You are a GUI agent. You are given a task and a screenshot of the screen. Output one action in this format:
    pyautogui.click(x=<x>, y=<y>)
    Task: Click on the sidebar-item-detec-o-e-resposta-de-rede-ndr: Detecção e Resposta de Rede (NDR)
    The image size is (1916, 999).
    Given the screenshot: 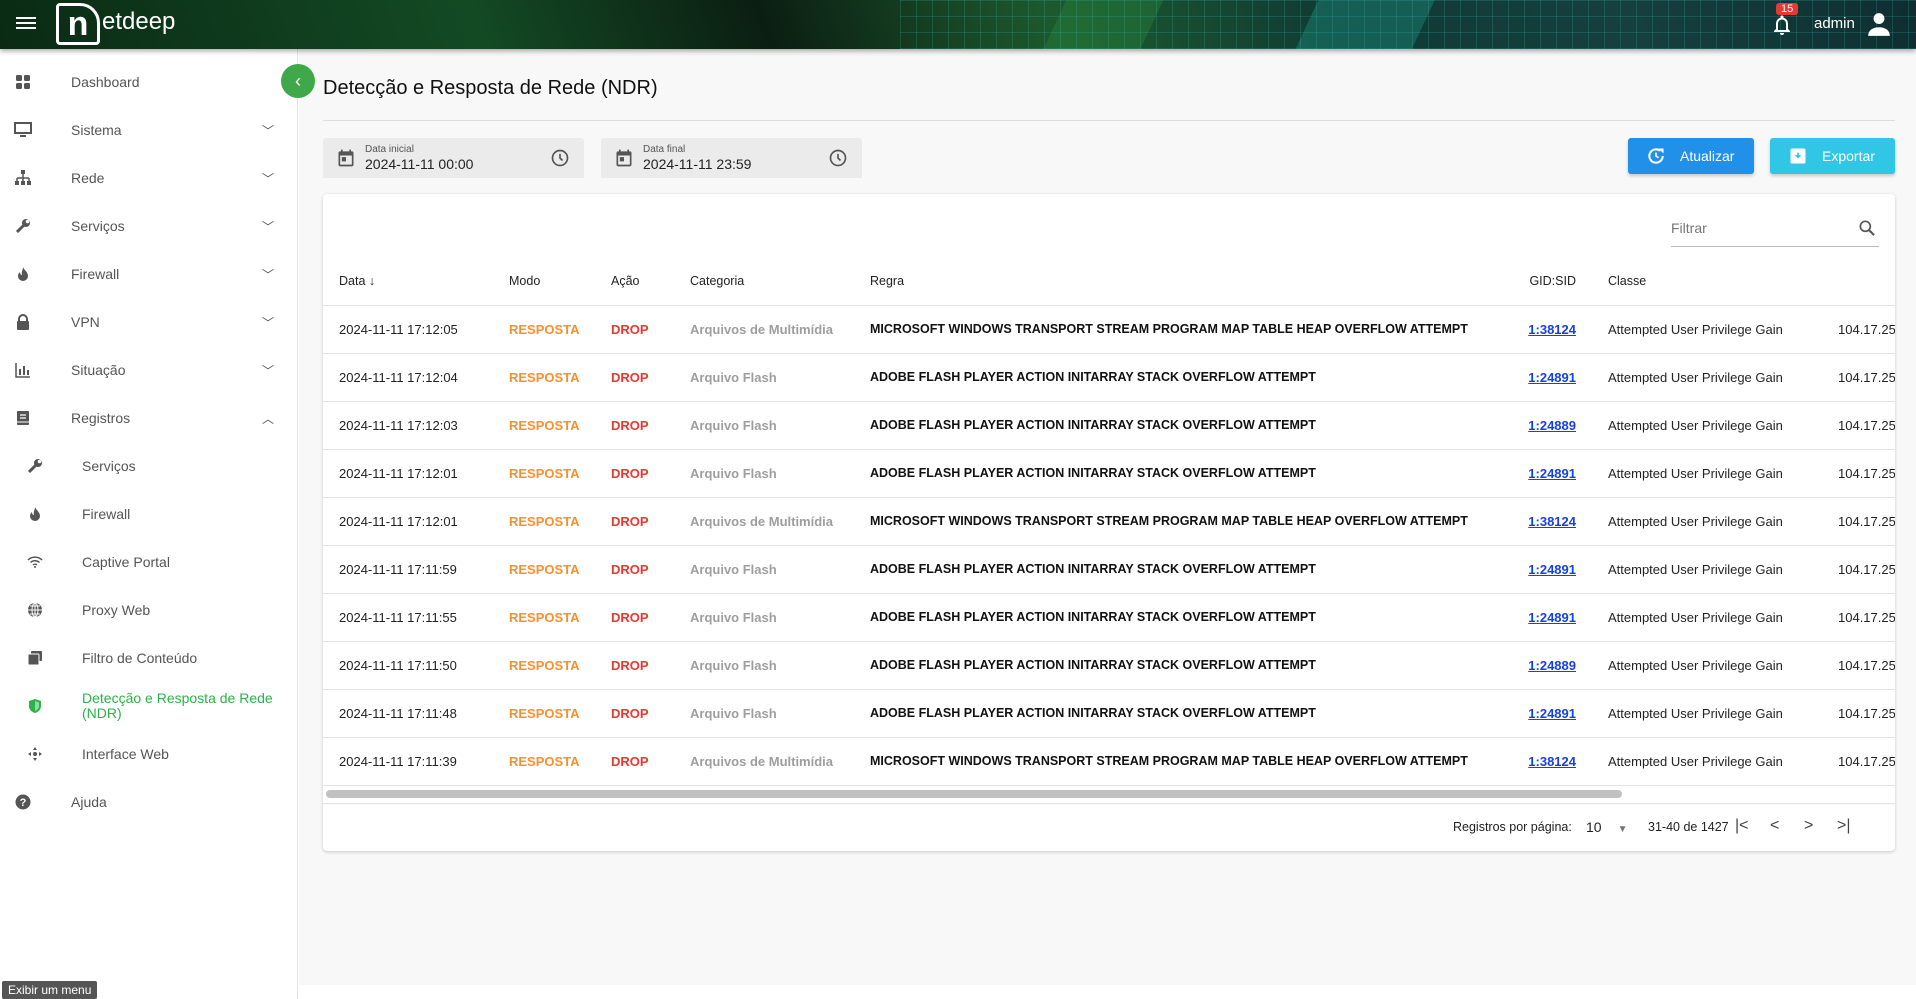 What is the action you would take?
    pyautogui.click(x=149, y=706)
    